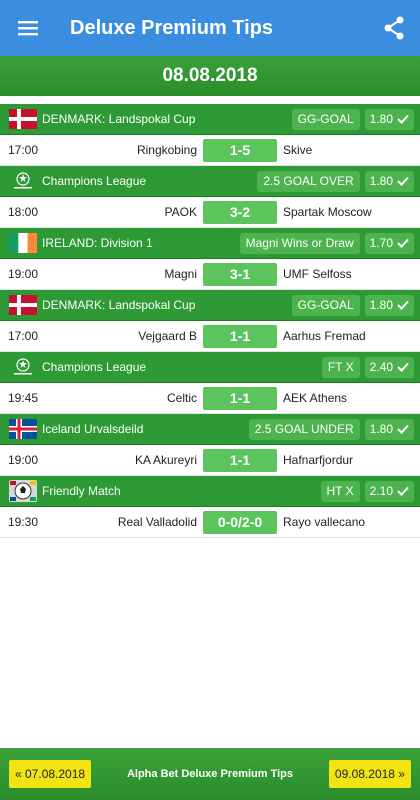  I want to click on tip-badge: 2.5 GOAL OVER, so click(308, 181).